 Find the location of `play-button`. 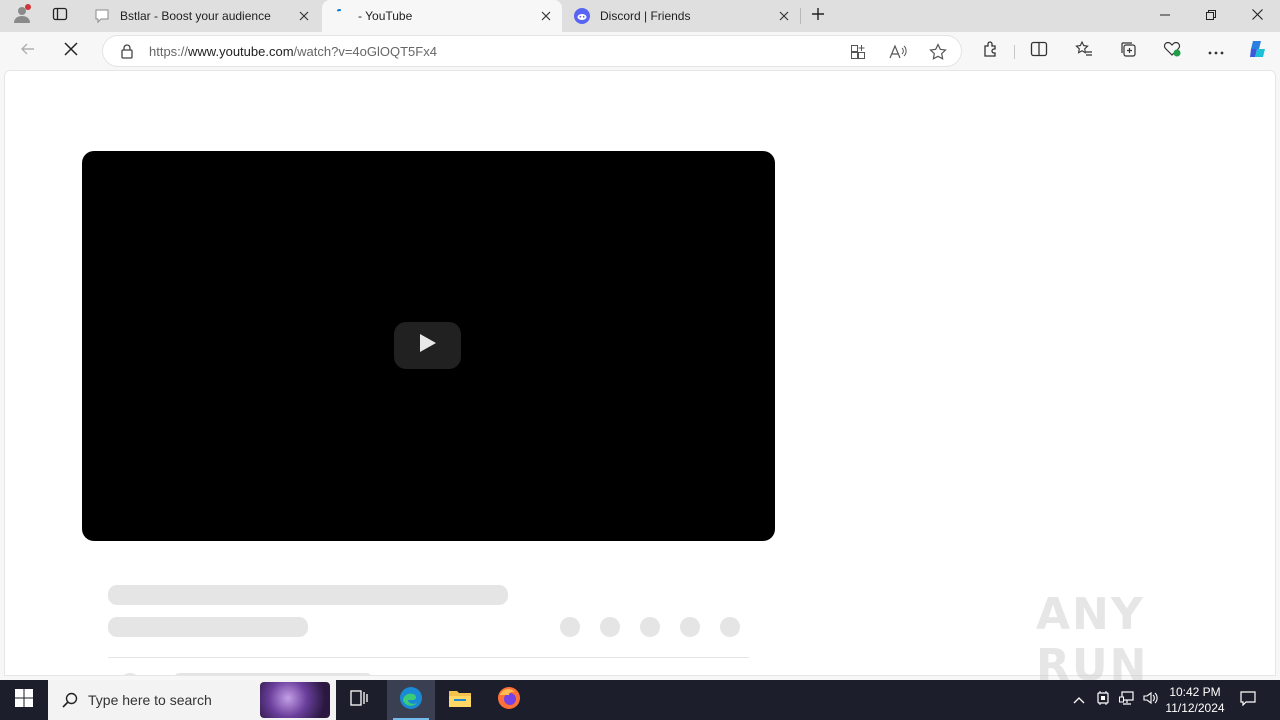

play-button is located at coordinates (427, 345).